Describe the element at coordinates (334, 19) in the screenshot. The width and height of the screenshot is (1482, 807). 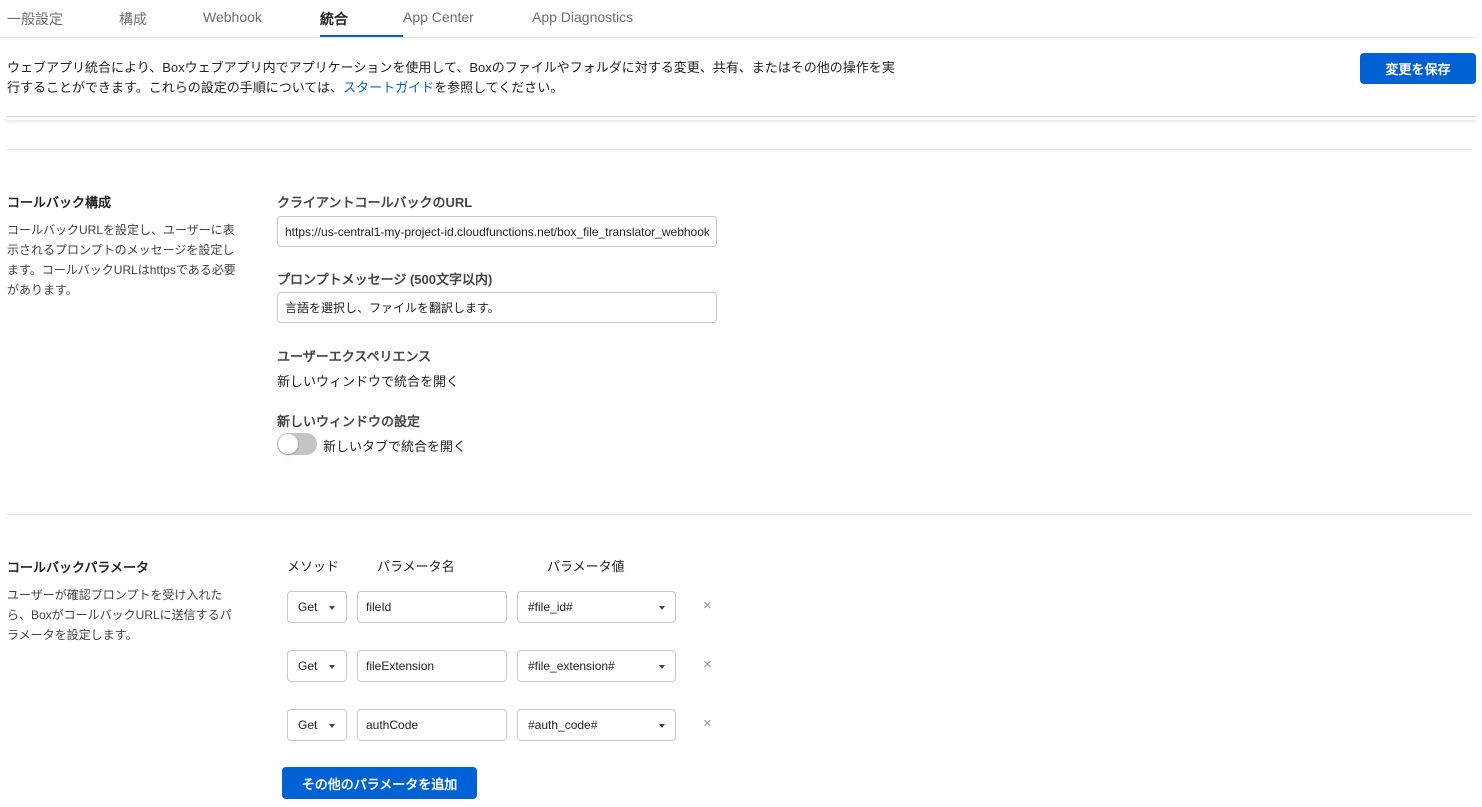
I see `tab-integrations: 統合` at that location.